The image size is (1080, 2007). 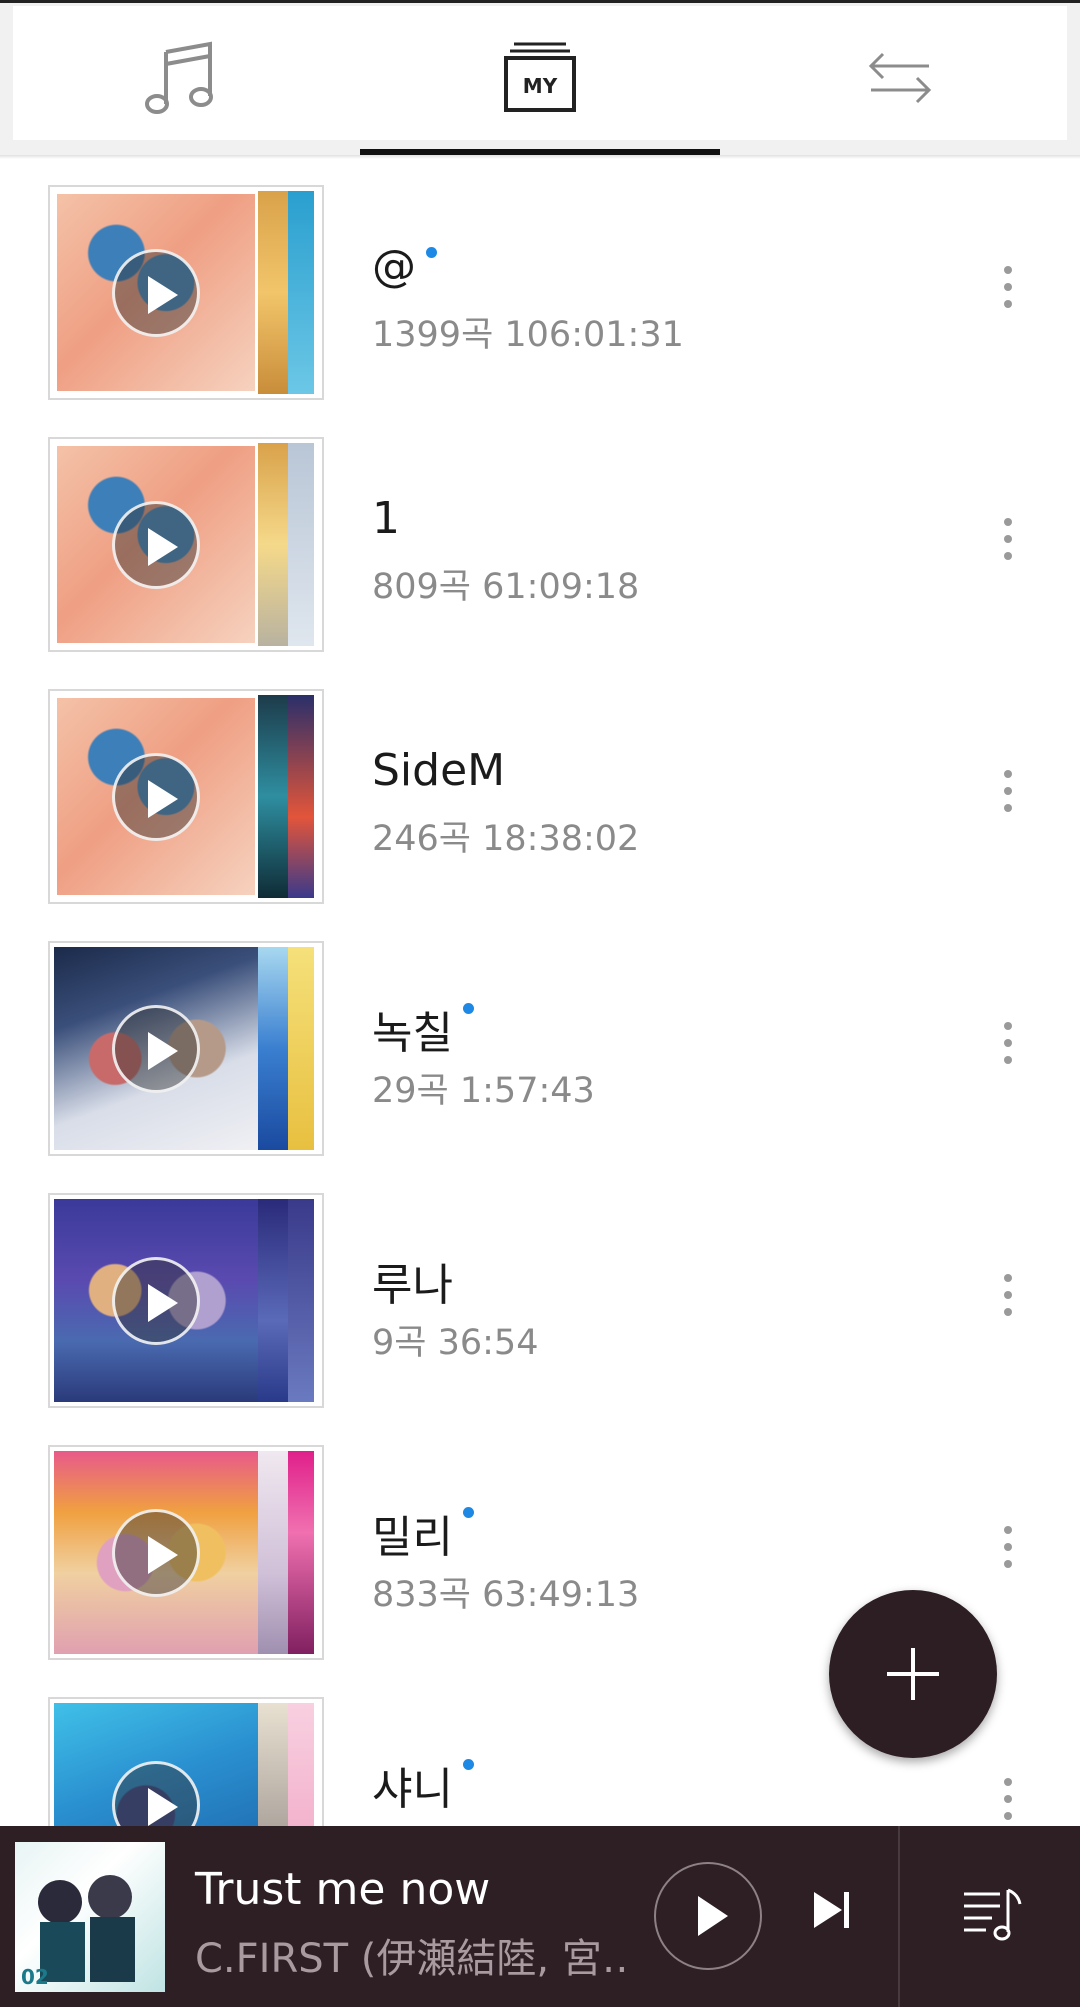 I want to click on top-tab-bar: MY, so click(x=540, y=79).